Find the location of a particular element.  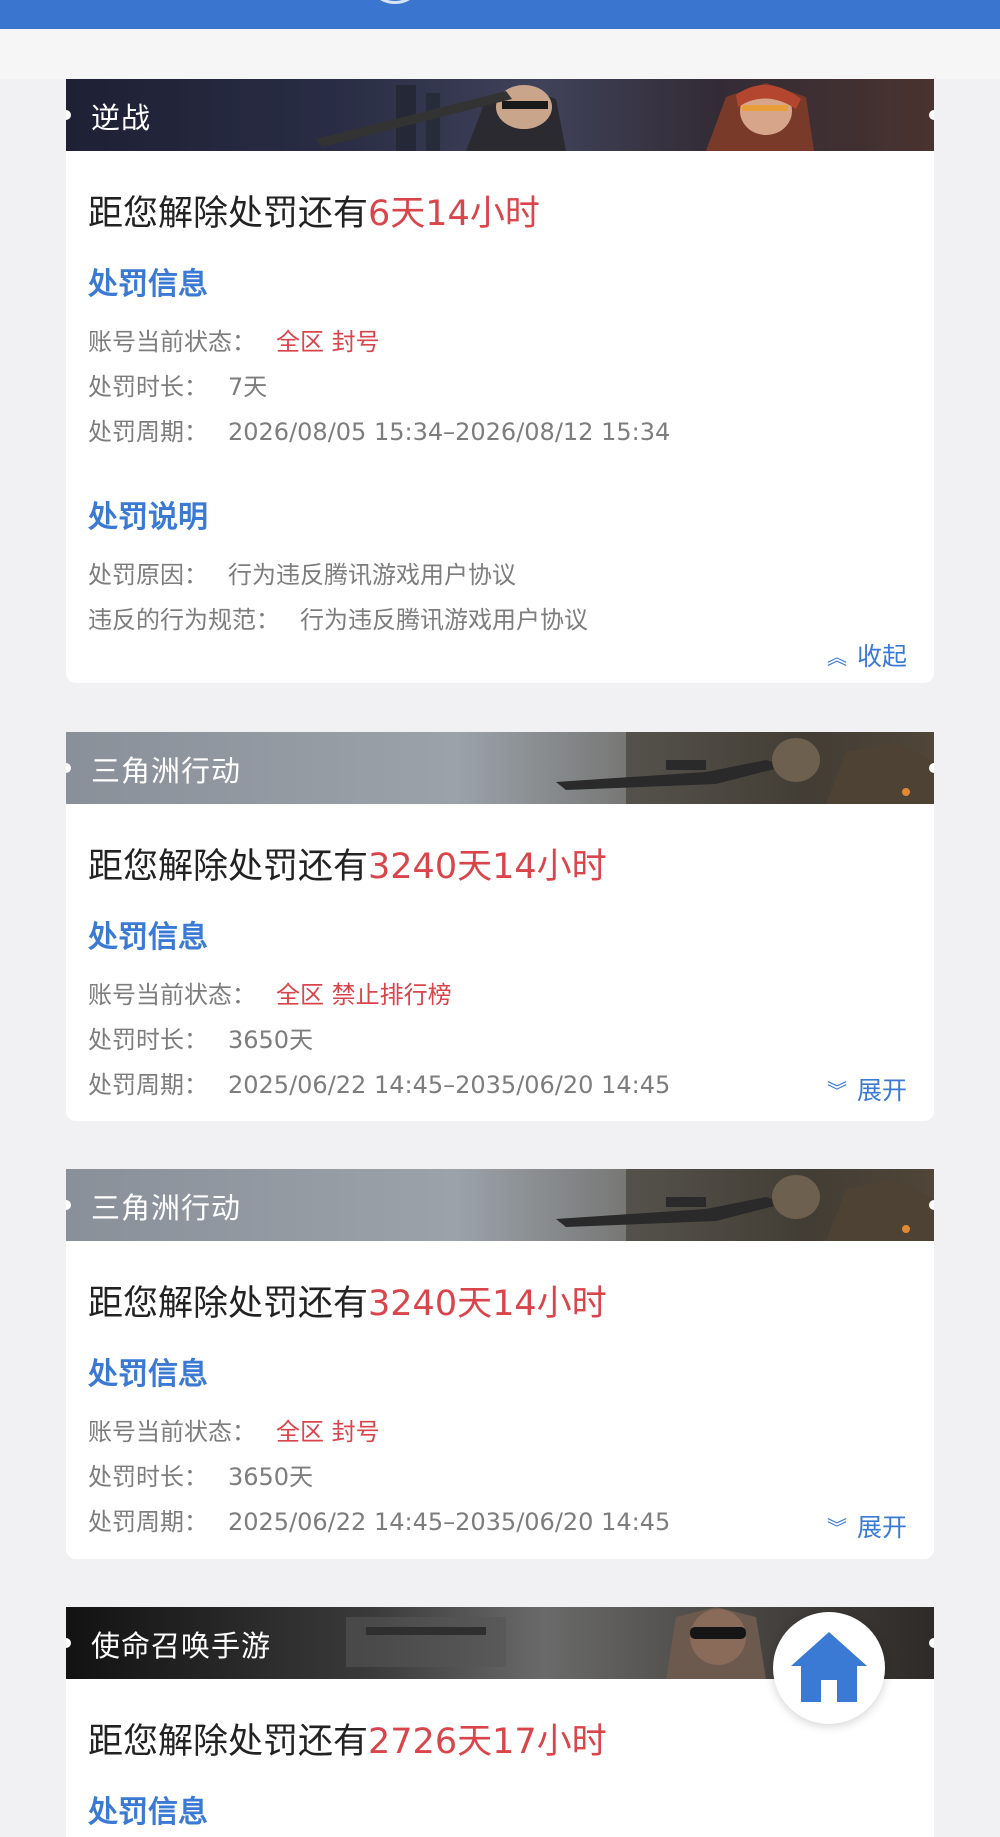

game-name: 使命召唤手游 is located at coordinates (181, 1646).